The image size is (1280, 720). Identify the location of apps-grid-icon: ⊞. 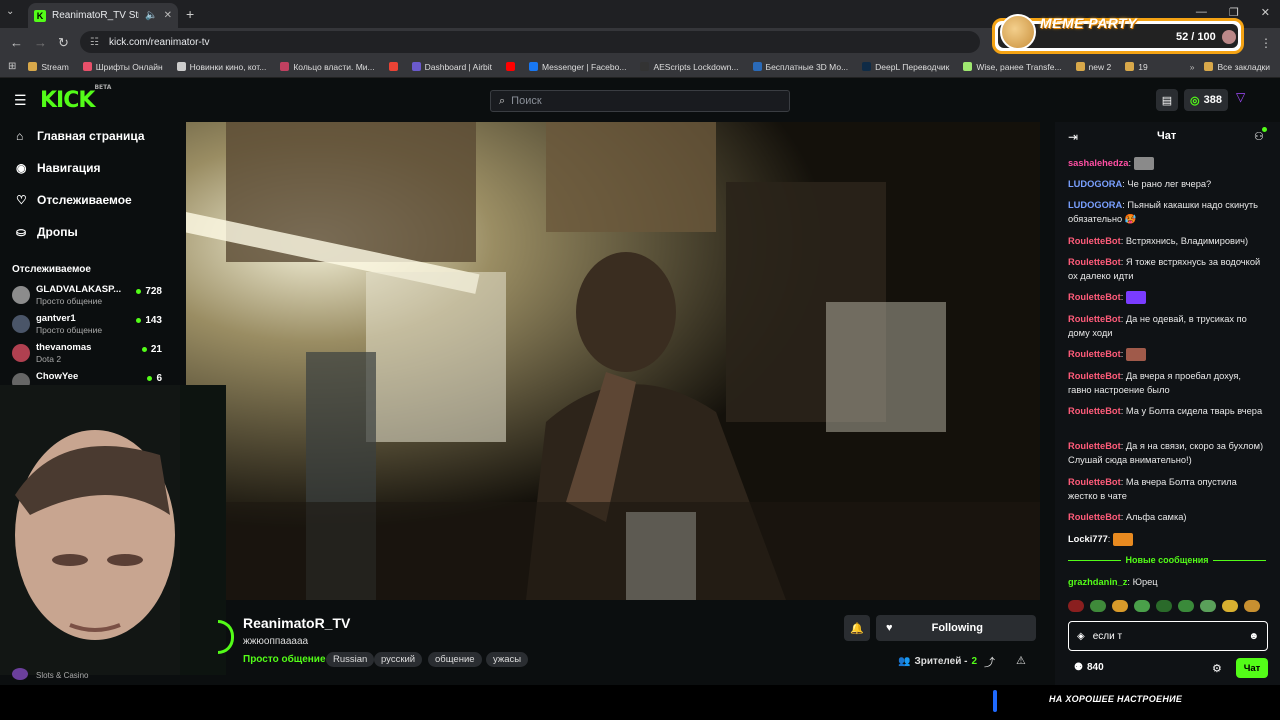
(12, 66).